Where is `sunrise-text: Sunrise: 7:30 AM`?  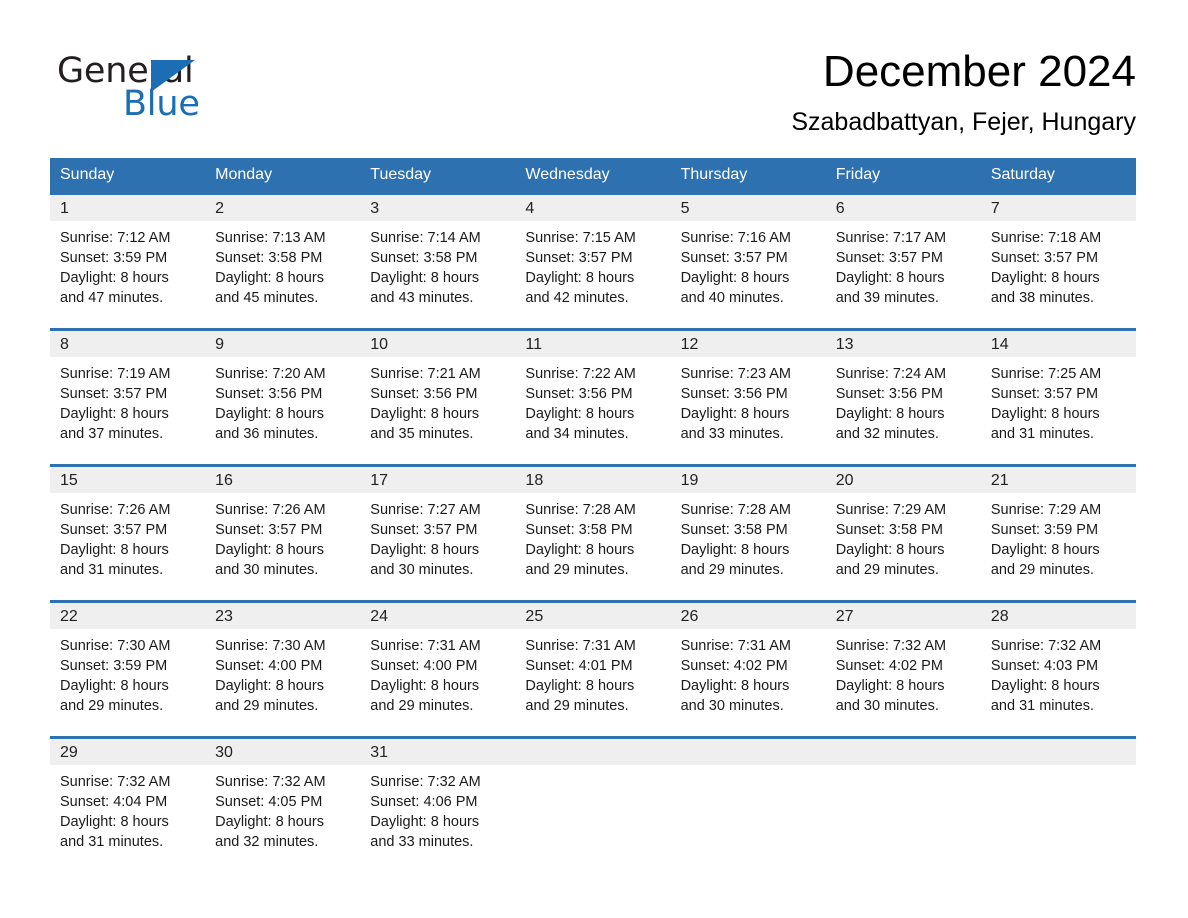 sunrise-text: Sunrise: 7:30 AM is located at coordinates (270, 646).